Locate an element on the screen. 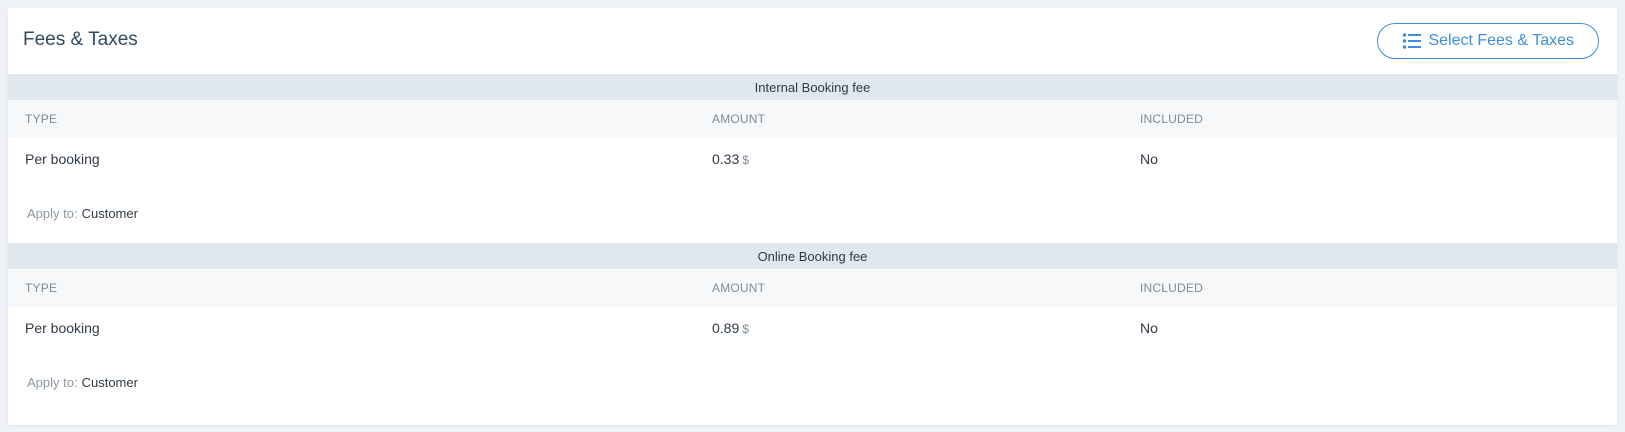 The image size is (1625, 432). table-row: Per booking 0.33 $ No is located at coordinates (812, 159).